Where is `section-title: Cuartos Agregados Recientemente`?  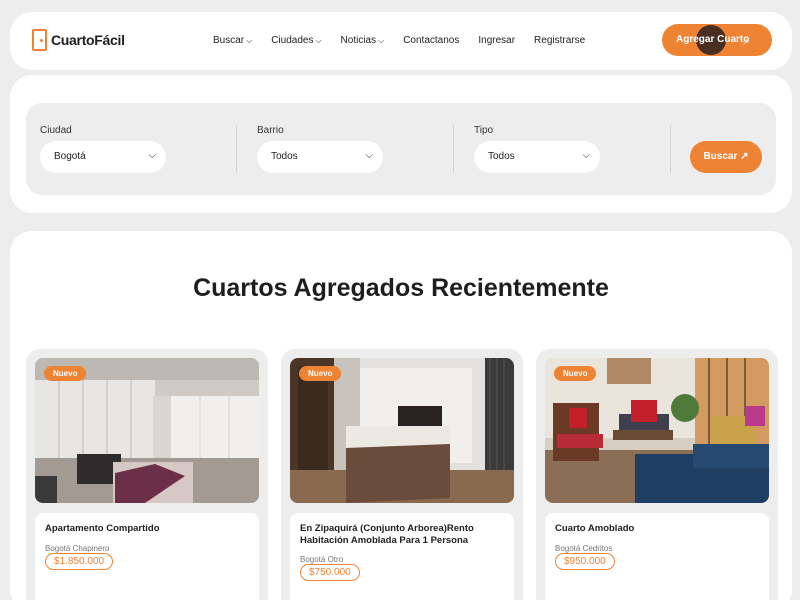 section-title: Cuartos Agregados Recientemente is located at coordinates (401, 288).